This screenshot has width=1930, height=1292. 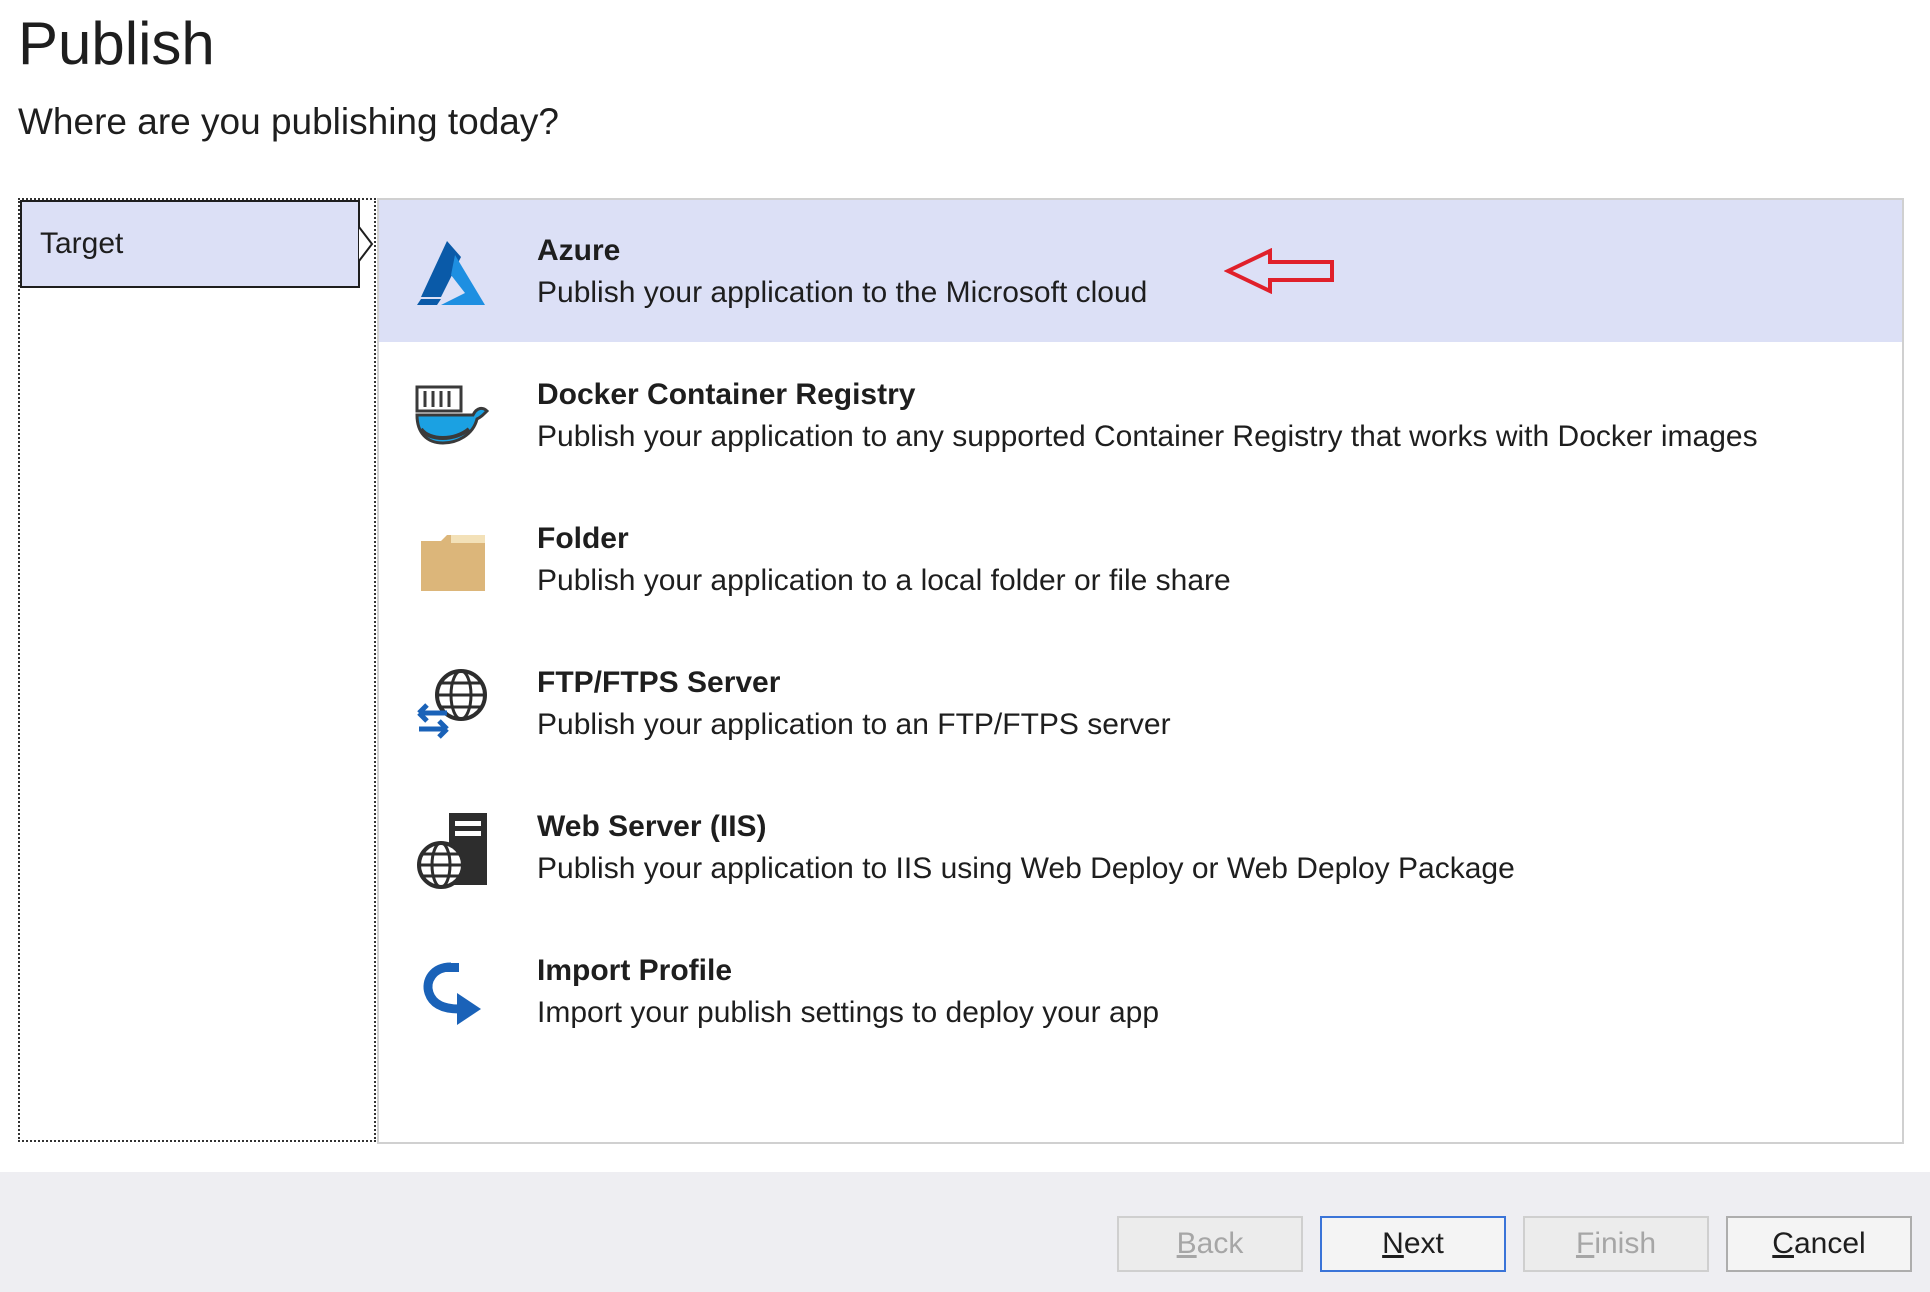 I want to click on azure-icon, so click(x=453, y=275).